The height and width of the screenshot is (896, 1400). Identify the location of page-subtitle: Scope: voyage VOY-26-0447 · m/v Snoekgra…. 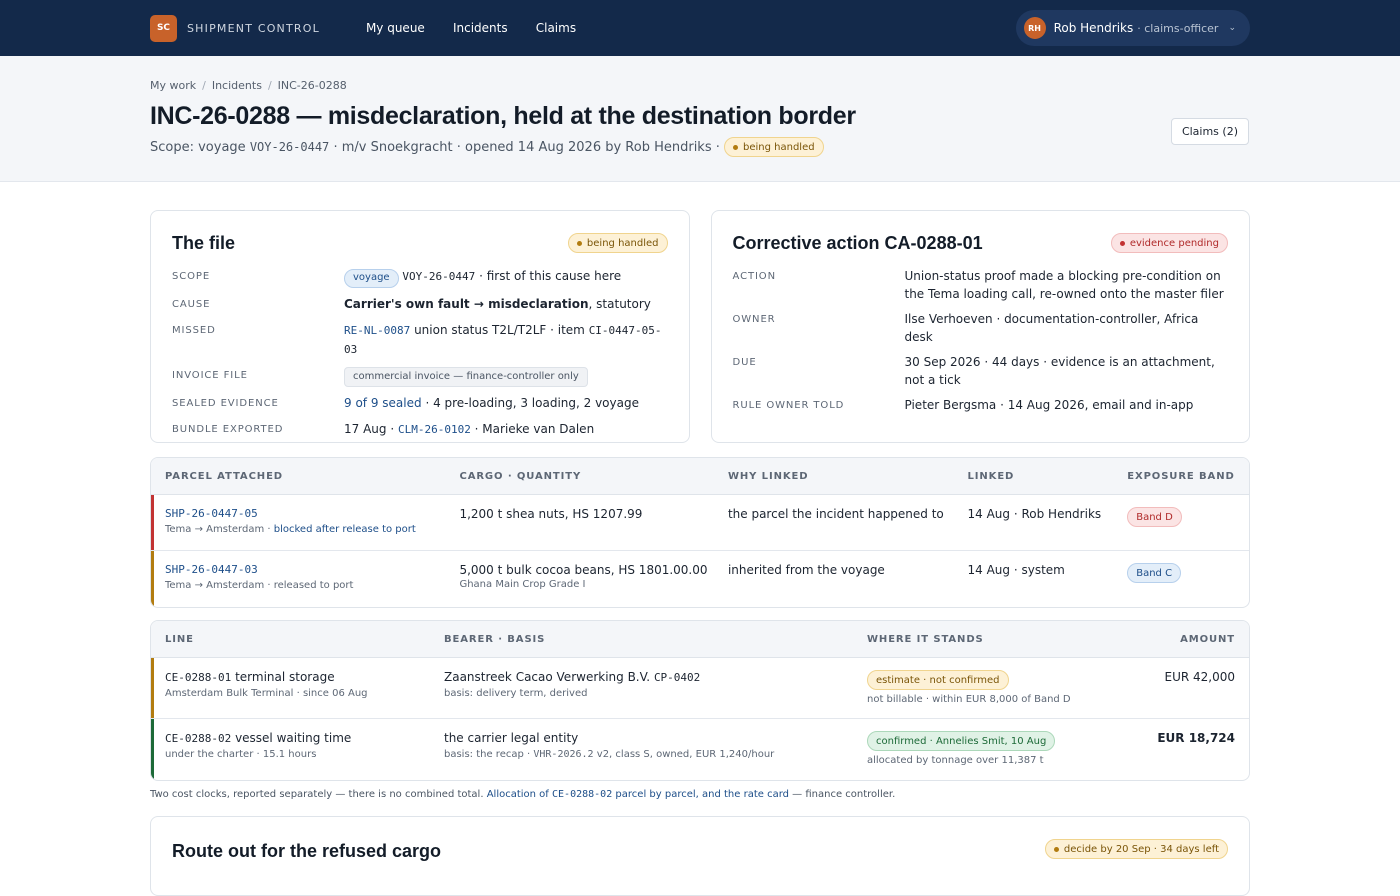
(700, 147).